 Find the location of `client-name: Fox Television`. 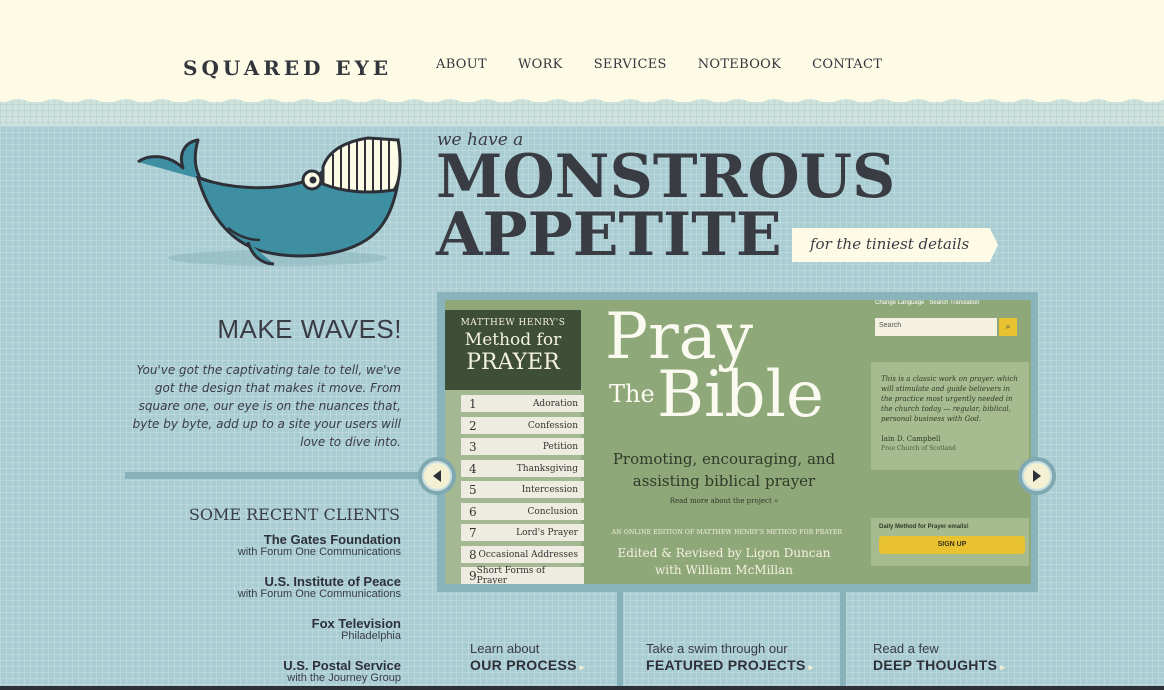

client-name: Fox Television is located at coordinates (356, 623).